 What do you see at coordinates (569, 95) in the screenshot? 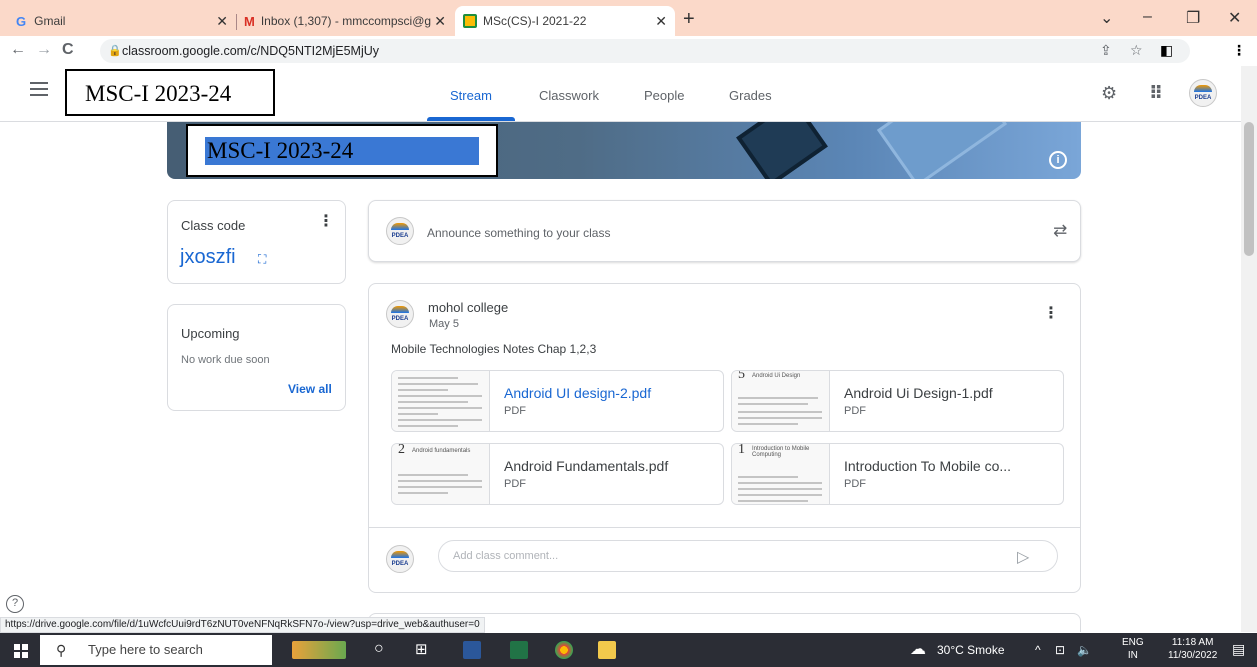
I see `tab-classwork: Classwork` at bounding box center [569, 95].